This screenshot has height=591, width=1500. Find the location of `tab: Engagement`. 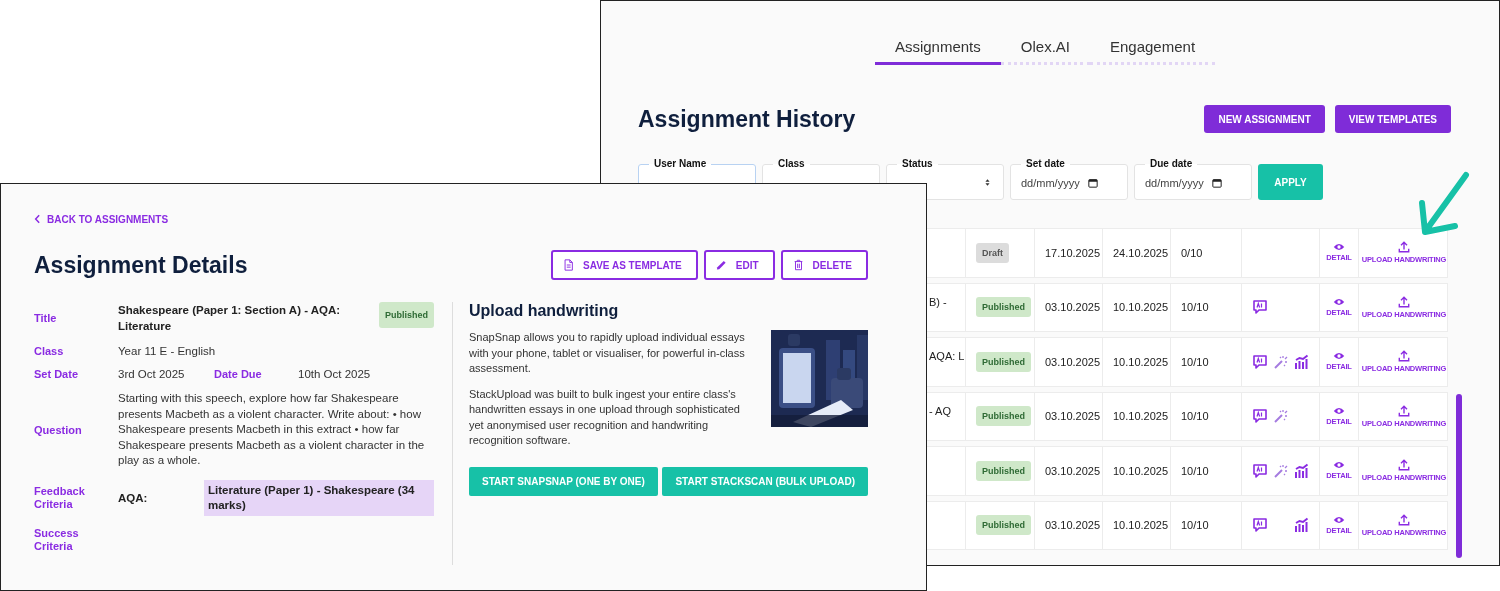

tab: Engagement is located at coordinates (1153, 49).